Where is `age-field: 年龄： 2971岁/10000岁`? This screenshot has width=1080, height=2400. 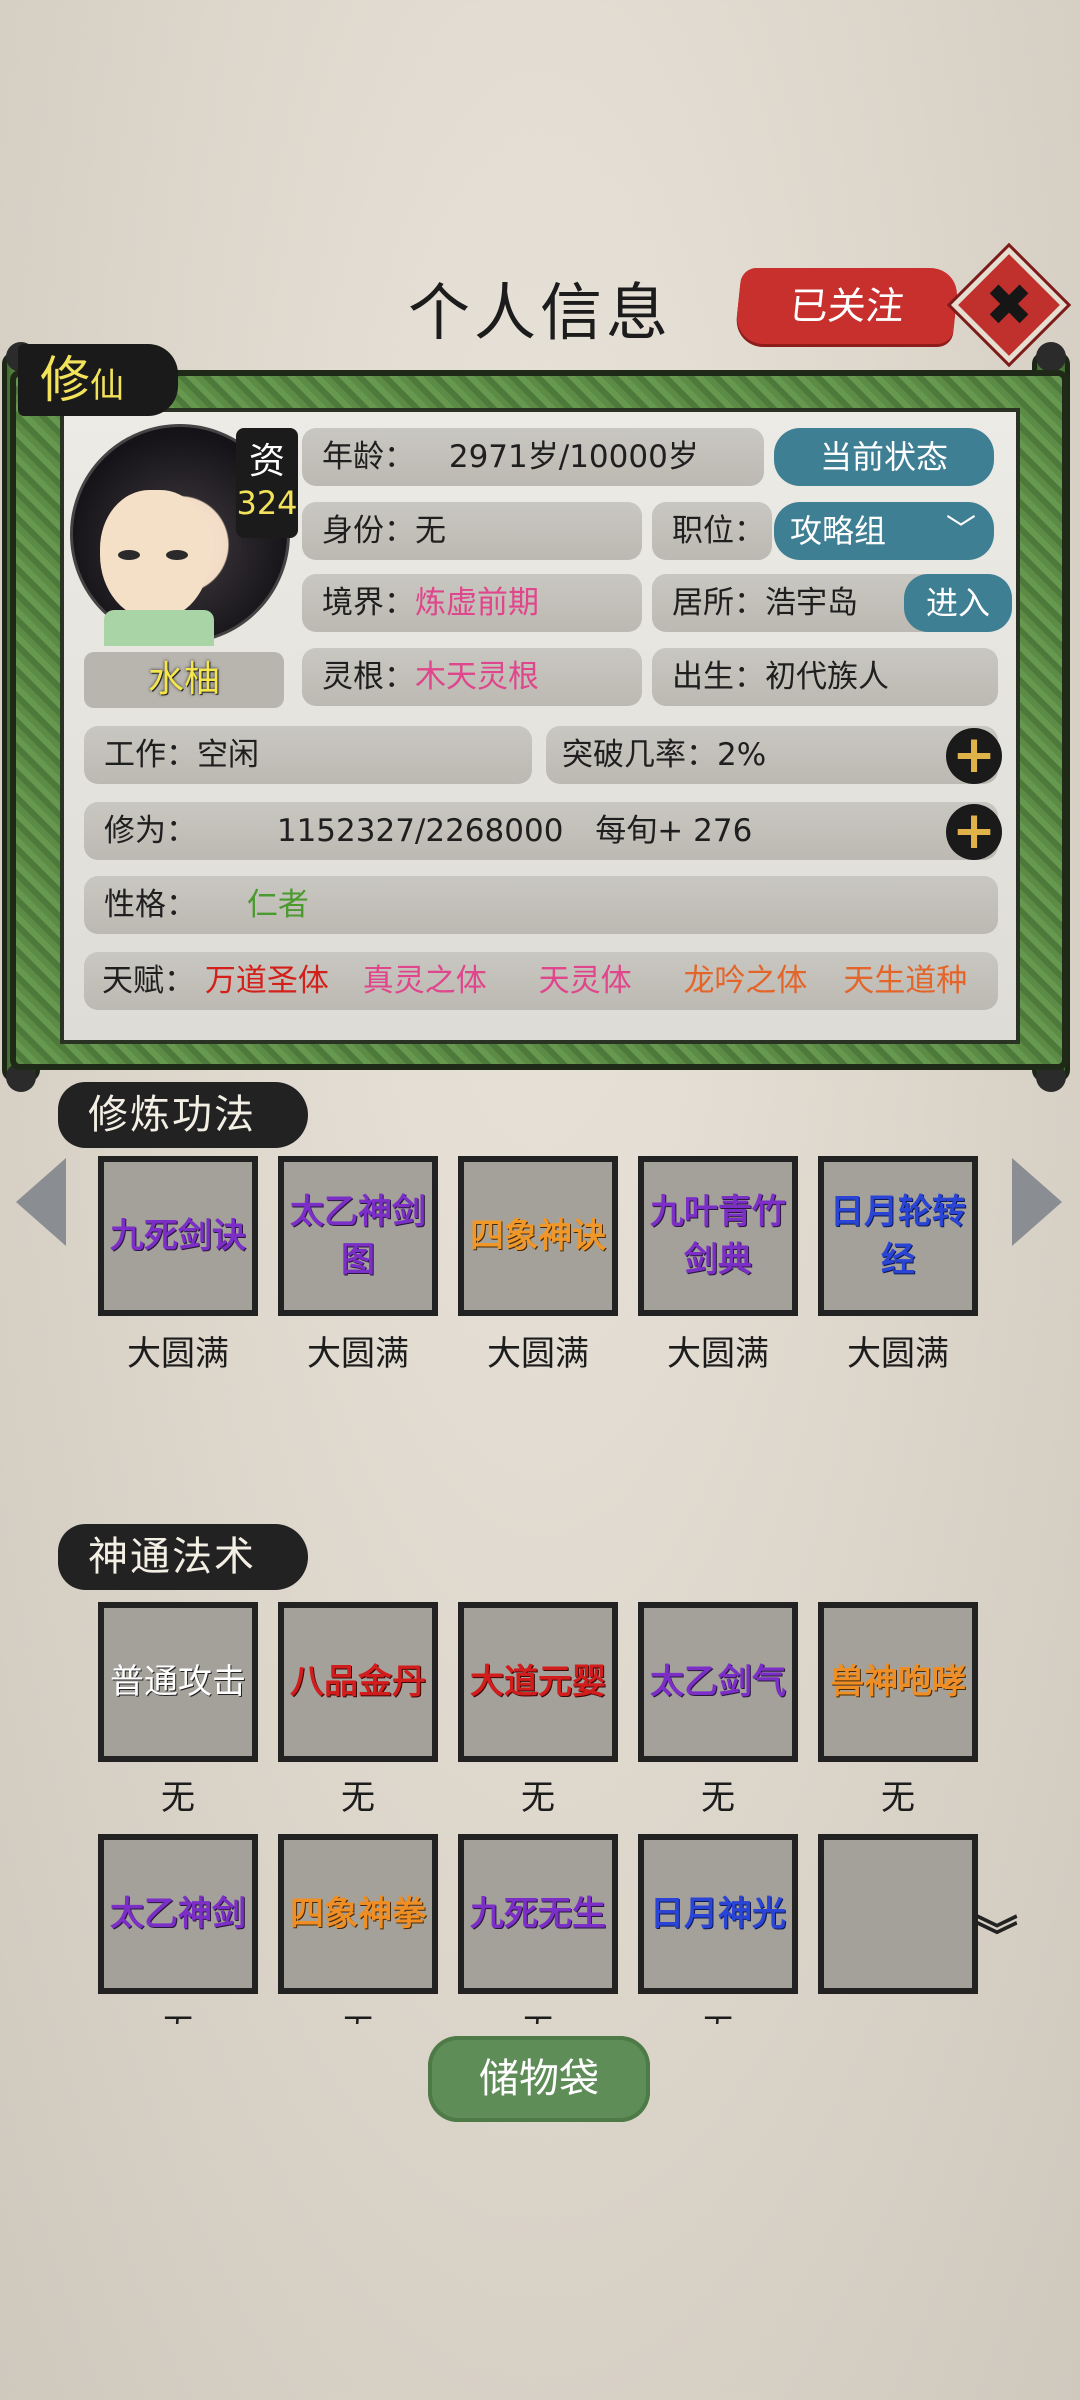
age-field: 年龄： 2971岁/10000岁 is located at coordinates (533, 457).